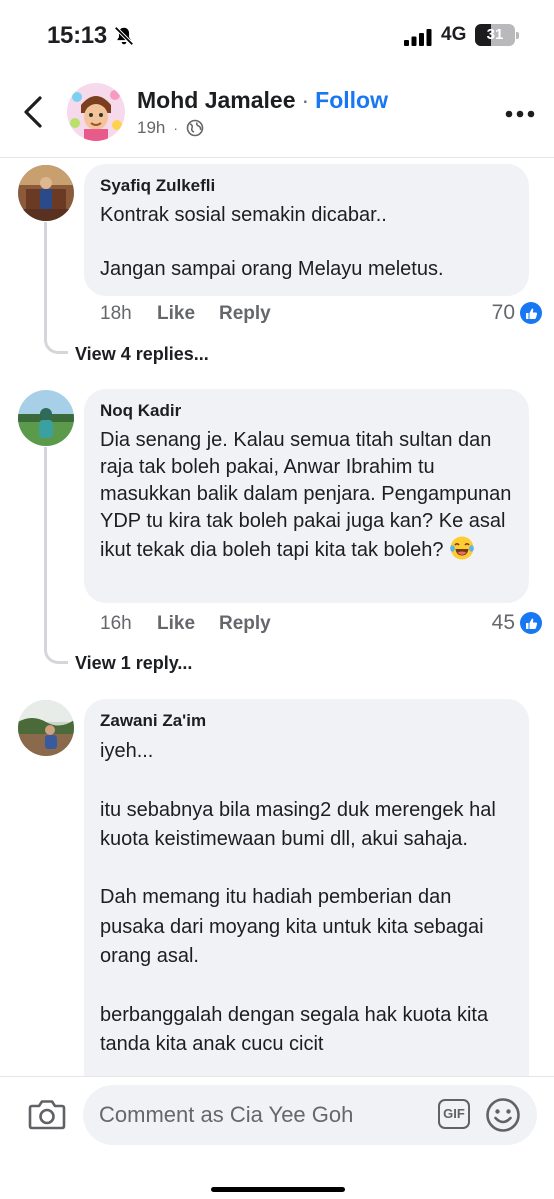 Image resolution: width=554 pixels, height=1199 pixels. I want to click on network-type: 4G, so click(454, 34).